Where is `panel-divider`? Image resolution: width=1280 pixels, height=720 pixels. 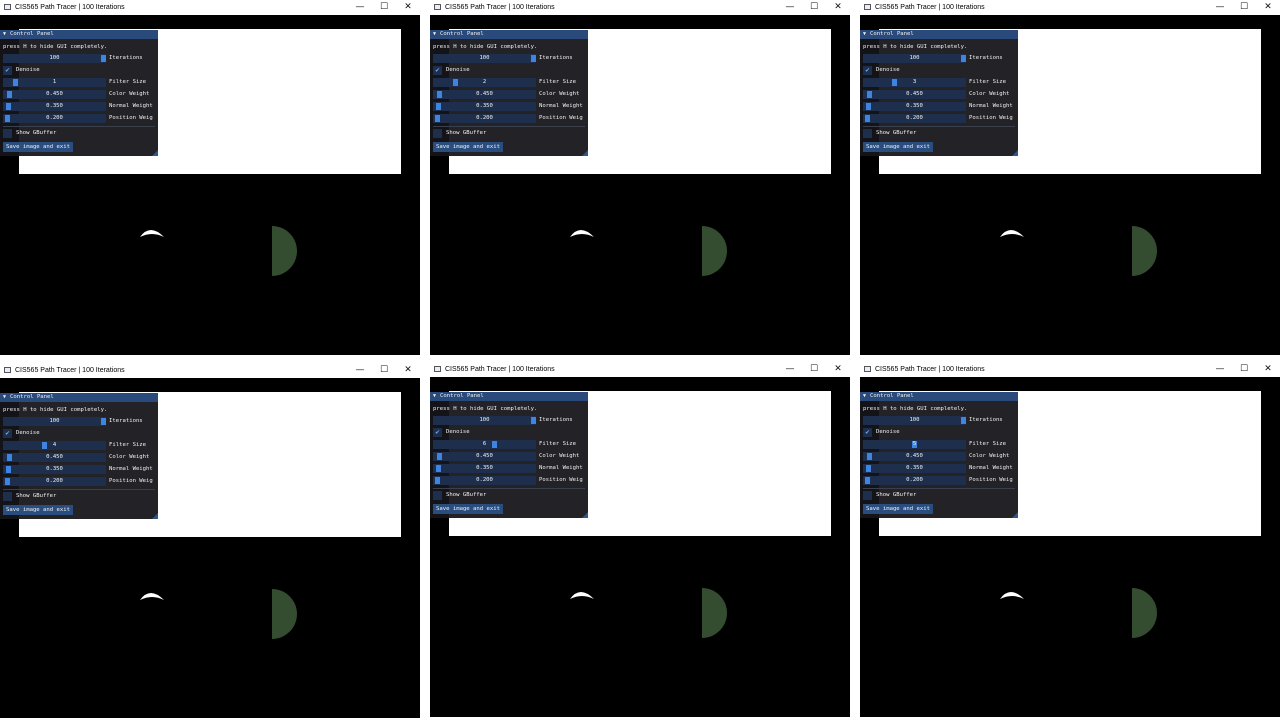
panel-divider is located at coordinates (509, 488).